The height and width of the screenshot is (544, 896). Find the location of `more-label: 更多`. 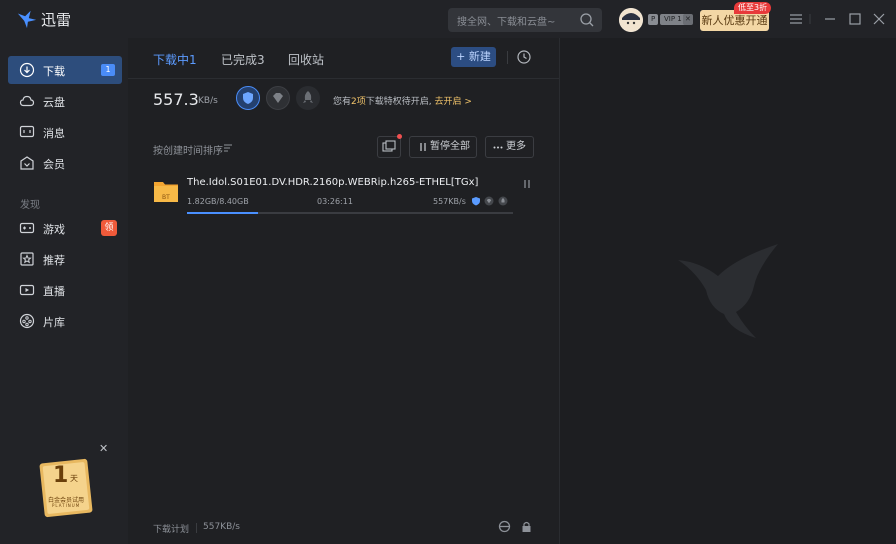

more-label: 更多 is located at coordinates (516, 146).